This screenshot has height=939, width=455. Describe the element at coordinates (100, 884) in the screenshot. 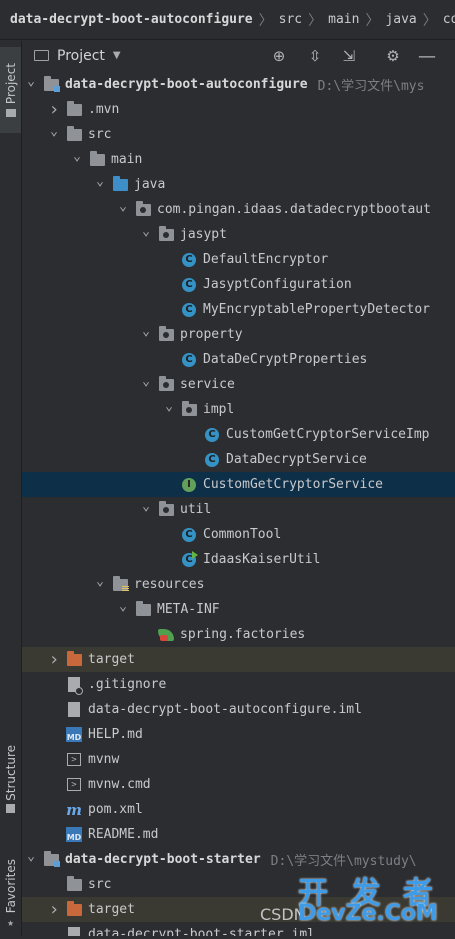

I see `tree-node-label: src` at that location.